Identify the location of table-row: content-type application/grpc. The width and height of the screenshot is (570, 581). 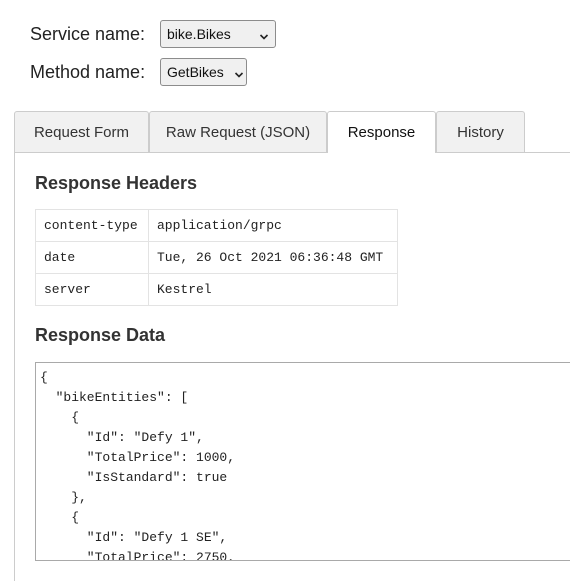
(216, 225).